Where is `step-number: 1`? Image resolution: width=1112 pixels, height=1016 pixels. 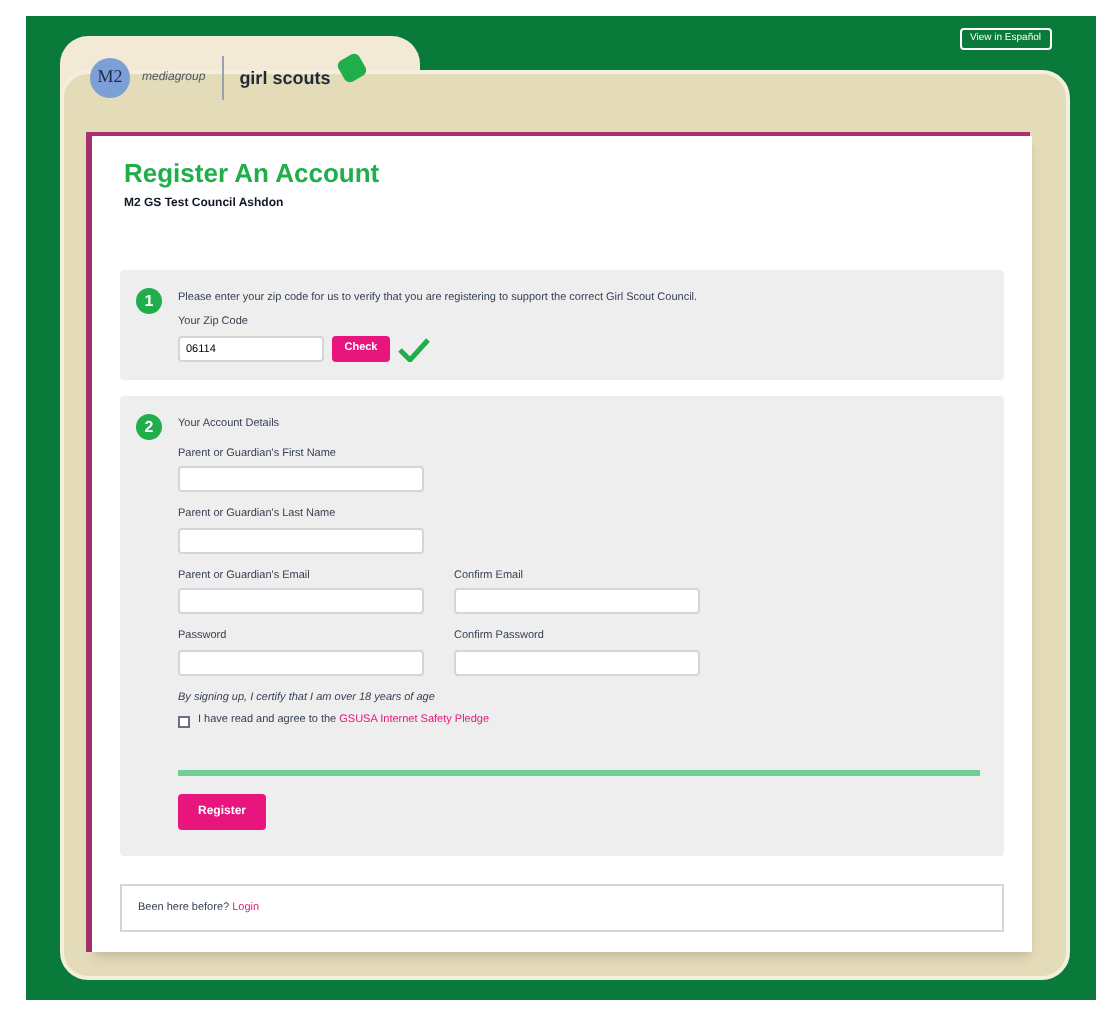 step-number: 1 is located at coordinates (149, 301).